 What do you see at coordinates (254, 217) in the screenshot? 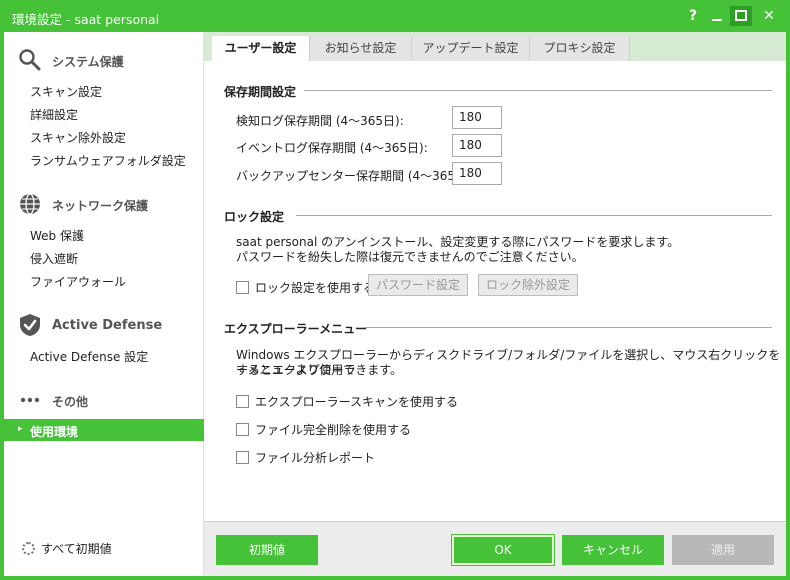
I see `lock-group-title: ロック設定` at bounding box center [254, 217].